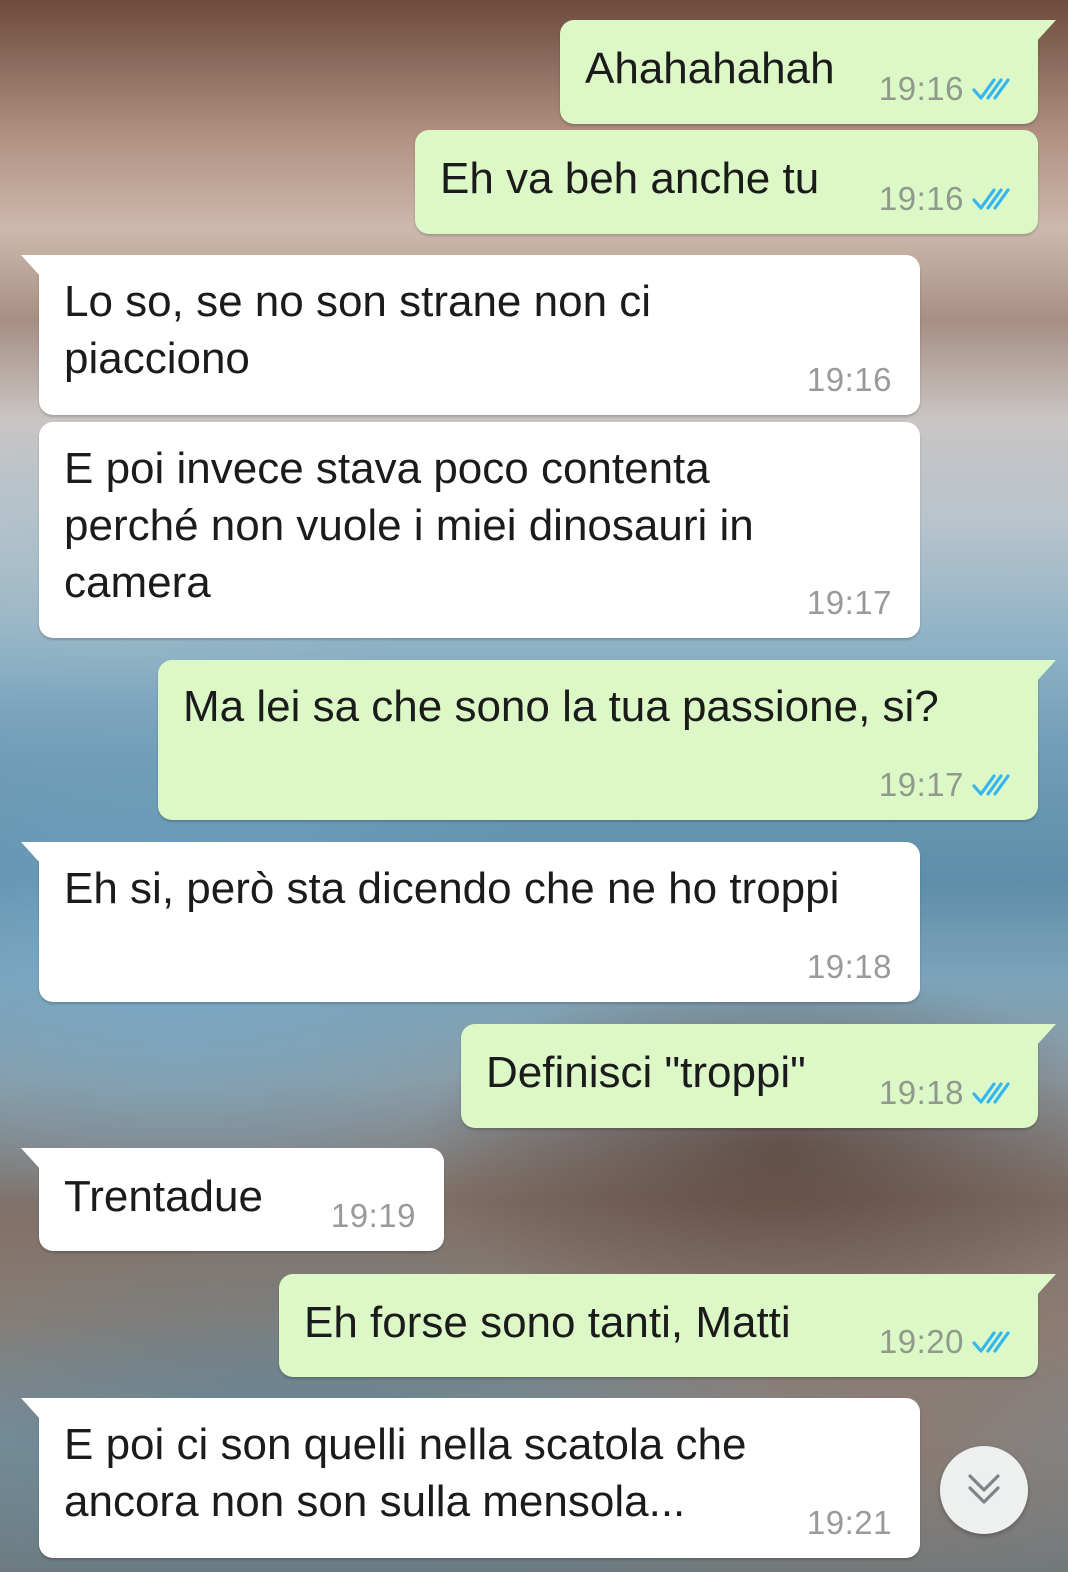 The width and height of the screenshot is (1068, 1572). I want to click on message-outgoing: Eh va beh anche tu 19:16, so click(726, 182).